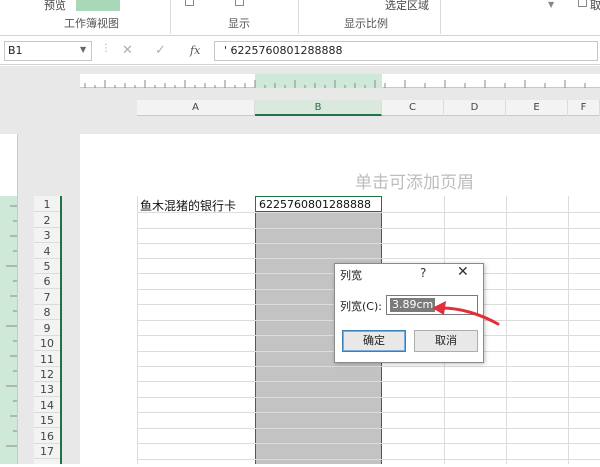 The image size is (600, 467). Describe the element at coordinates (361, 306) in the screenshot. I see `column-width-label: 列宽(C):` at that location.